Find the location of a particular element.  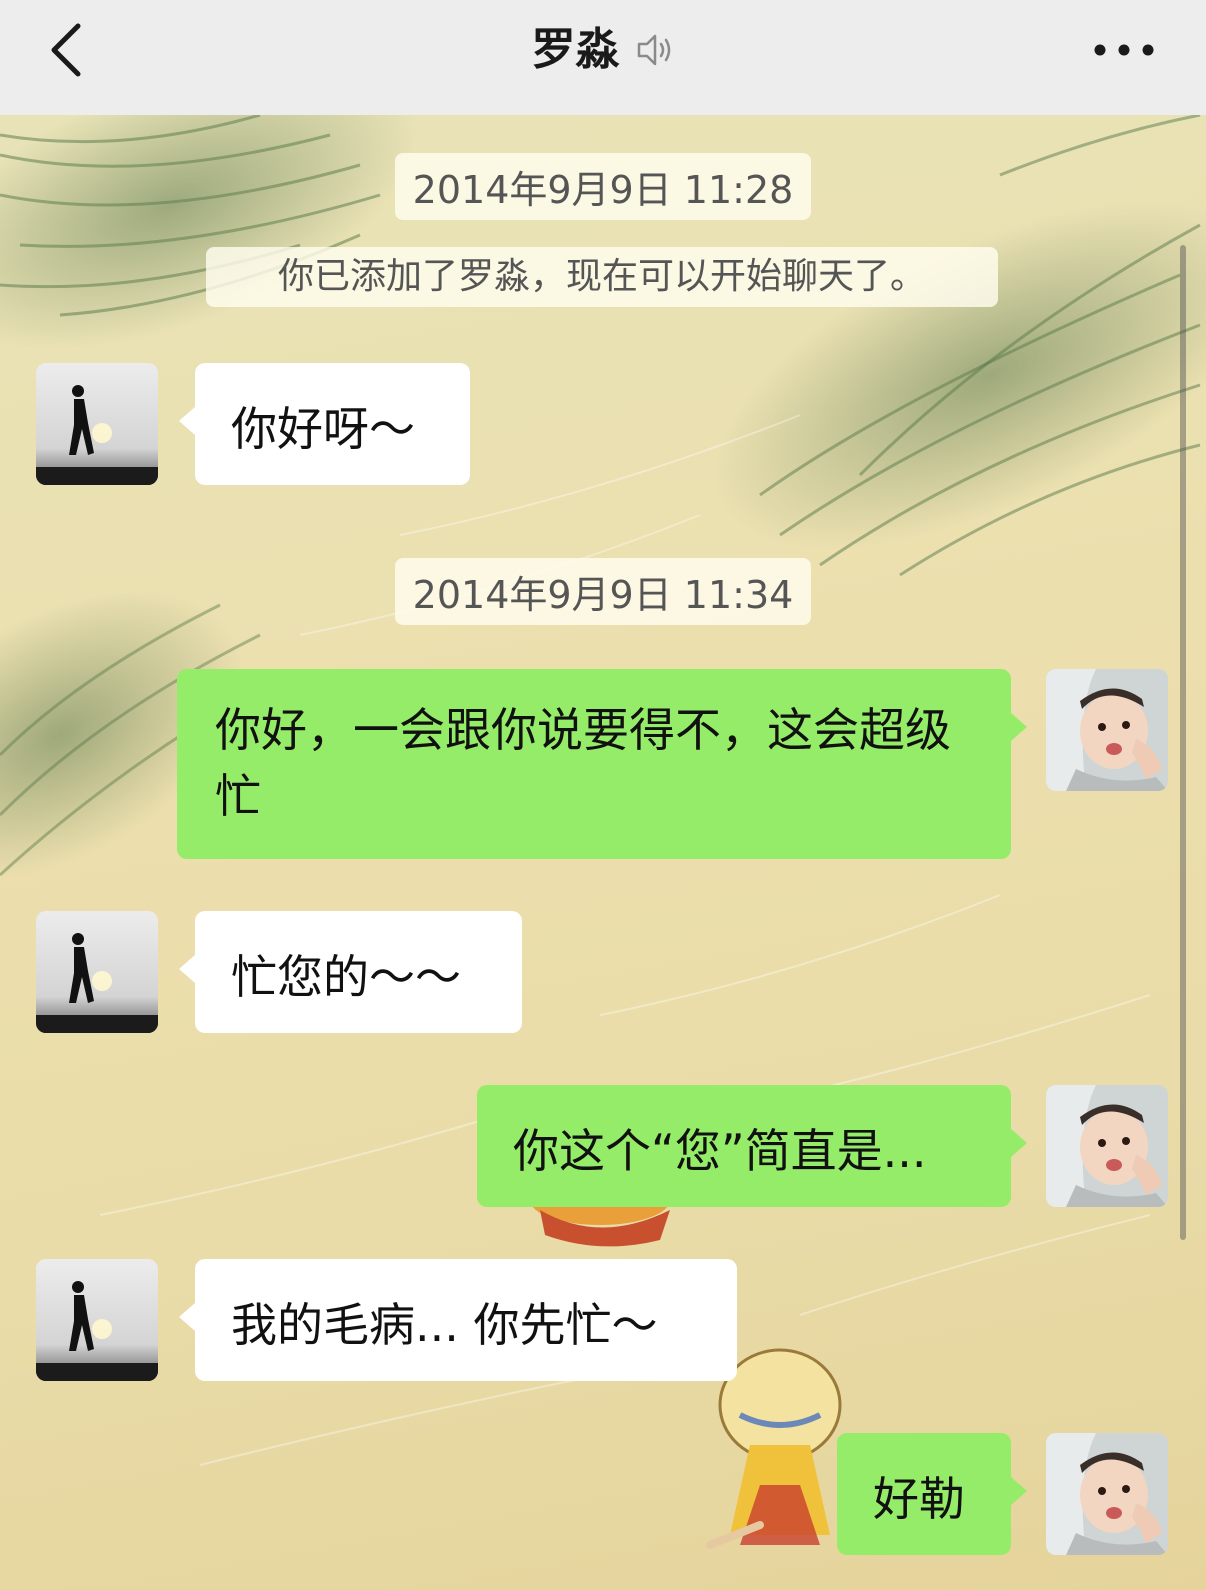

message-text: 你好呀～ is located at coordinates (323, 429).